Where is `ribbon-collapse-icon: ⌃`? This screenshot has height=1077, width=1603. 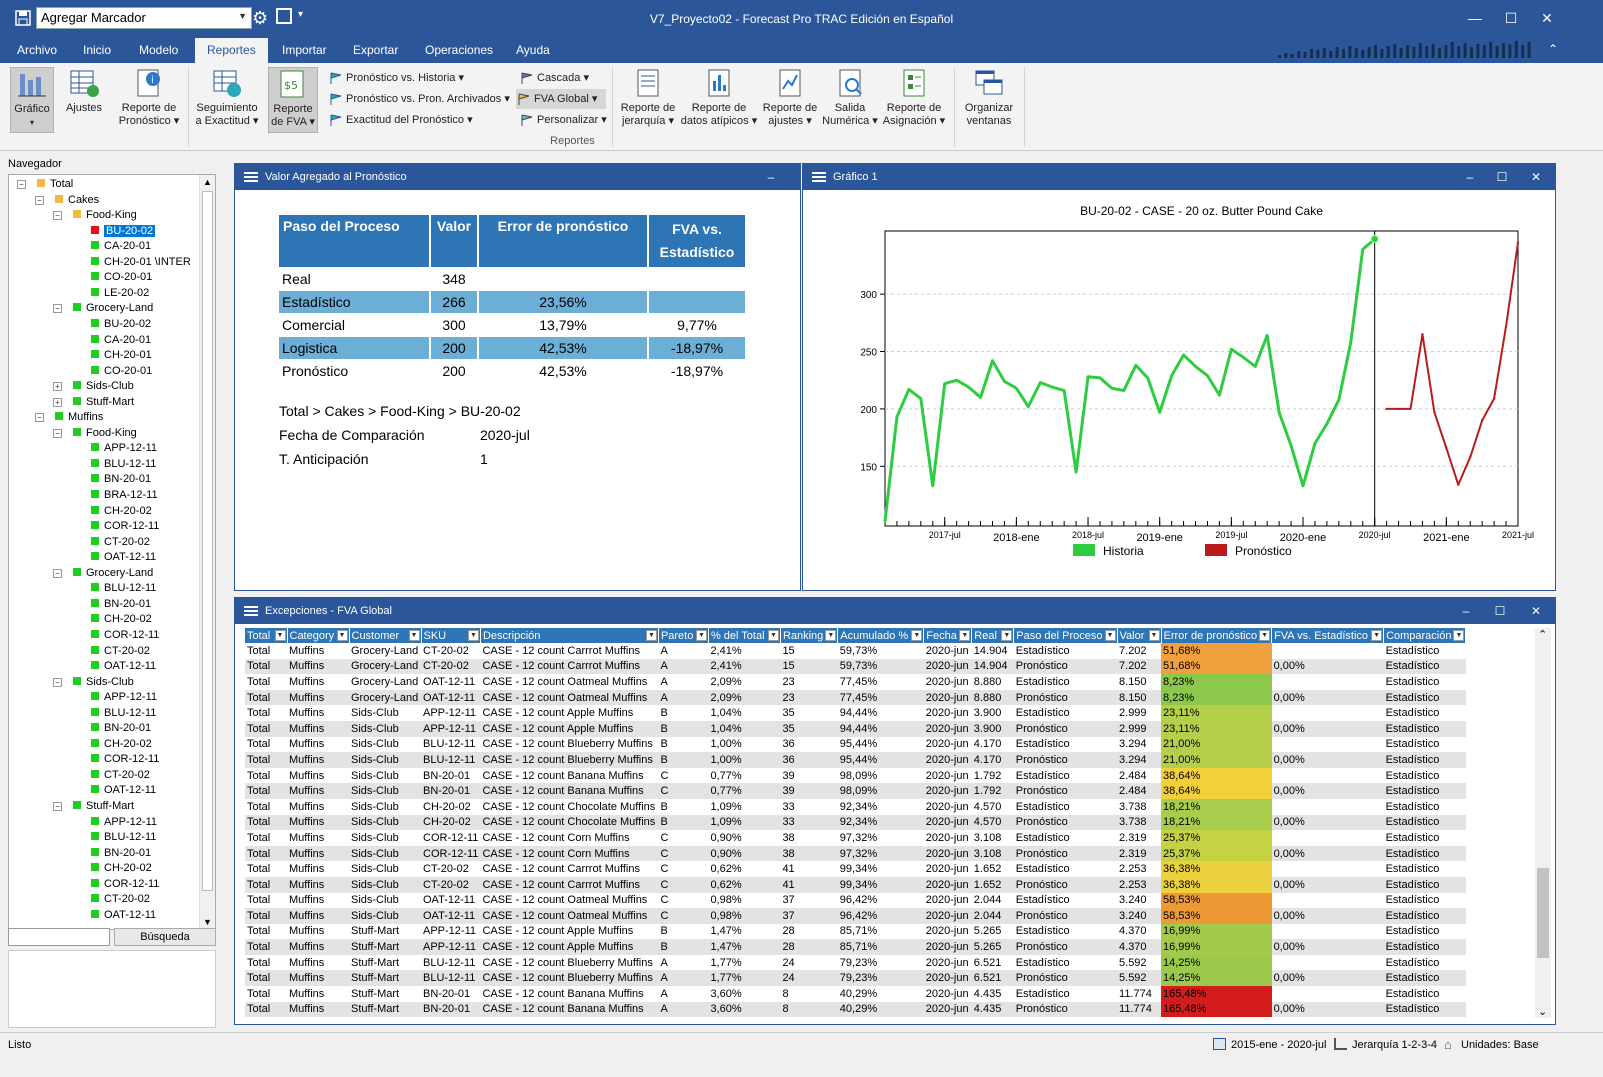
ribbon-collapse-icon: ⌃ is located at coordinates (1553, 49).